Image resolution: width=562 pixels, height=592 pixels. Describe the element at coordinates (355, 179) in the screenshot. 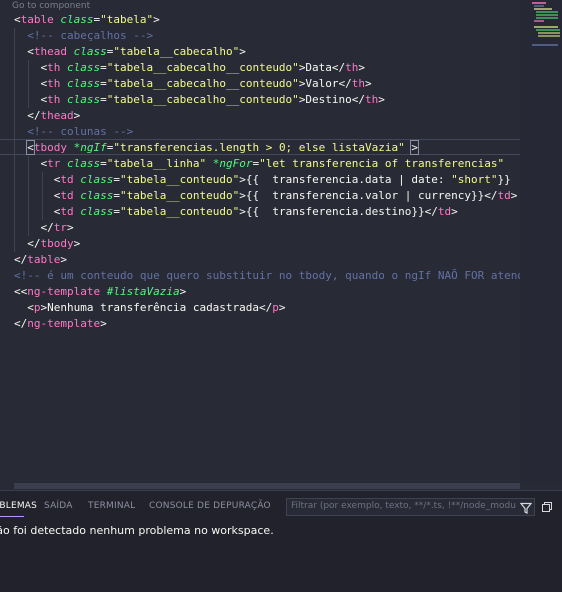

I see `code-token: transferencia.data | date:` at that location.